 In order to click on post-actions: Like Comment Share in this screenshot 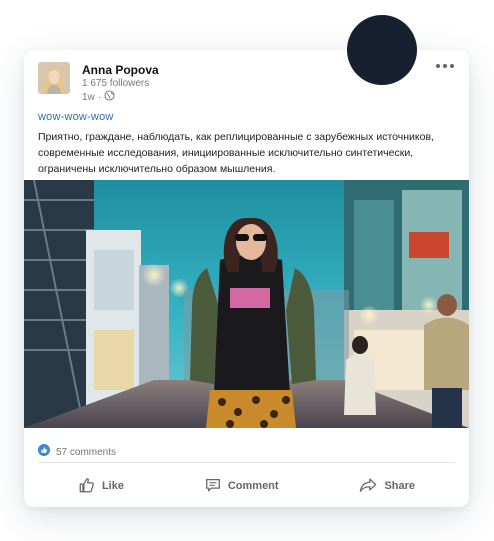, I will do `click(246, 486)`.